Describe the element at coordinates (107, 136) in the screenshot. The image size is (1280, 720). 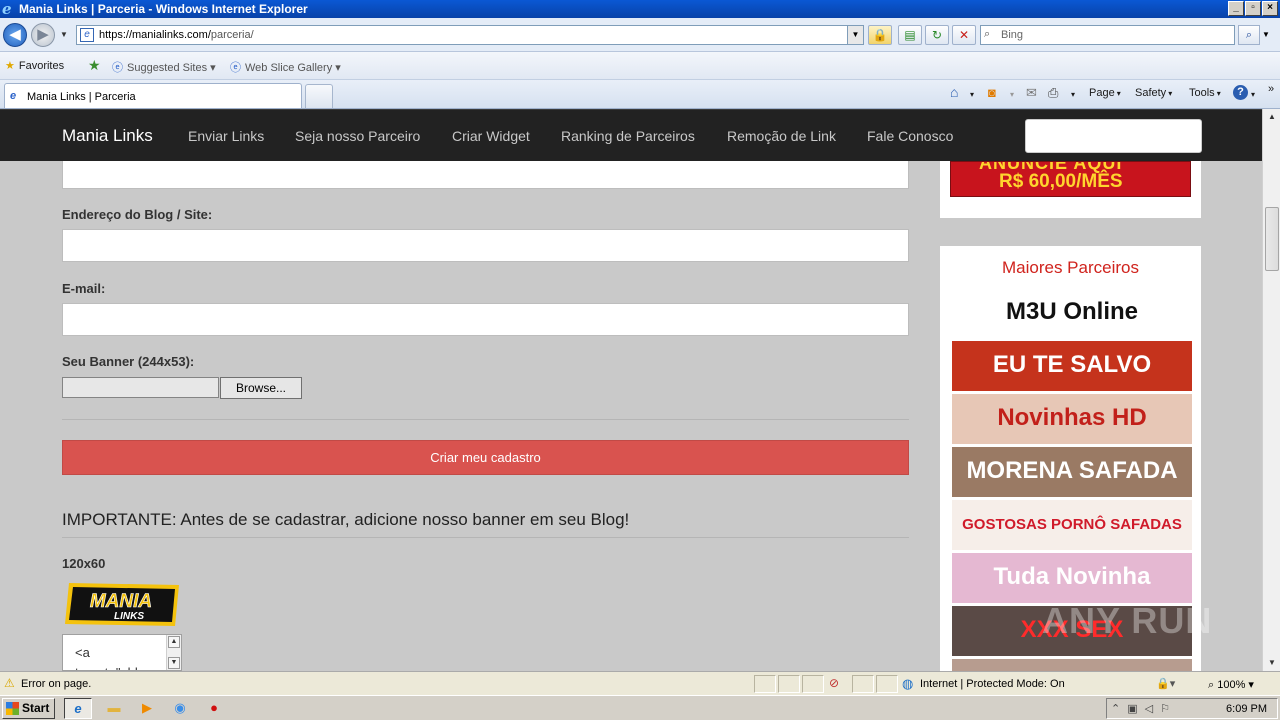
I see `site-brand: Mania Links` at that location.